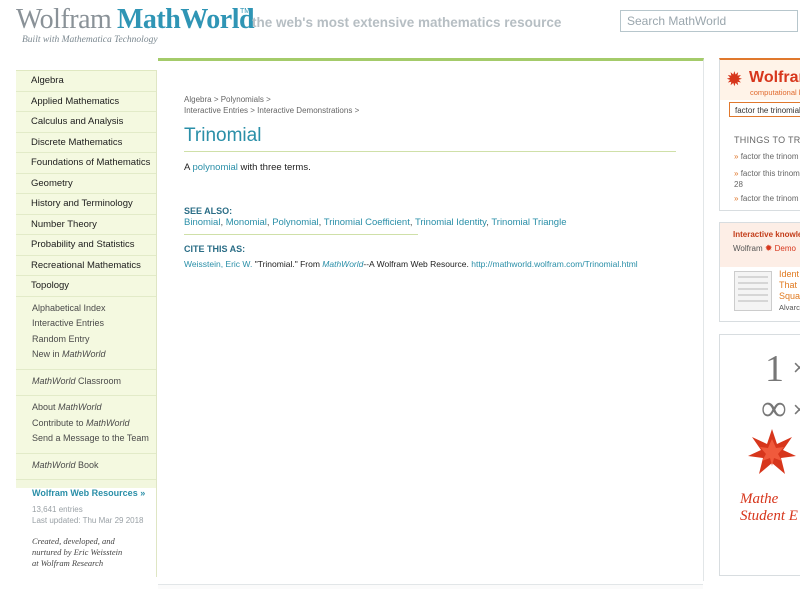  What do you see at coordinates (186, 20) in the screenshot?
I see `logo-mathworld: MathWorld` at bounding box center [186, 20].